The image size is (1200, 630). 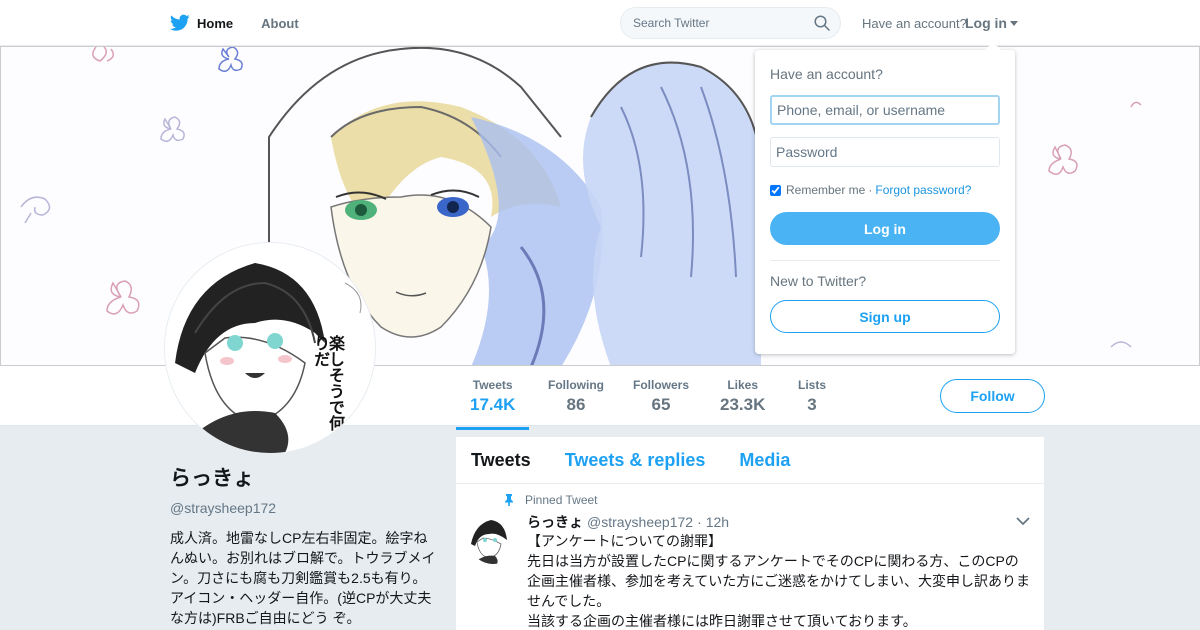 What do you see at coordinates (501, 460) in the screenshot?
I see `tab-tweets: Tweets` at bounding box center [501, 460].